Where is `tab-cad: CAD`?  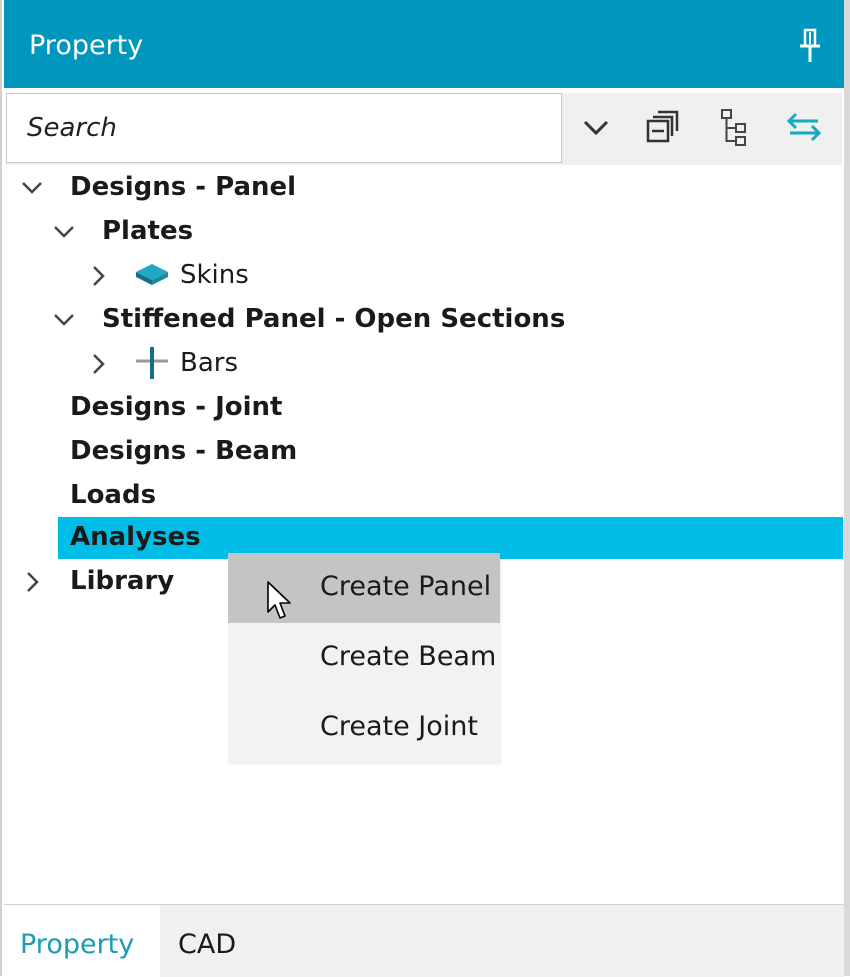 tab-cad: CAD is located at coordinates (222, 941).